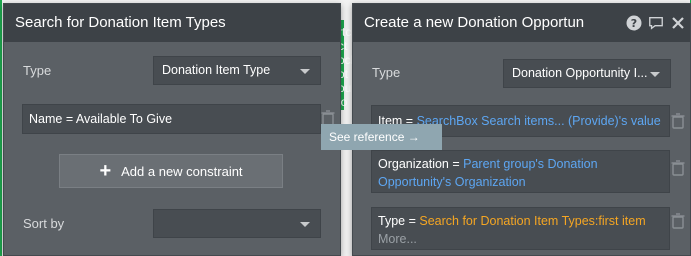  I want to click on type-dropdown: Donation Item Type, so click(237, 70).